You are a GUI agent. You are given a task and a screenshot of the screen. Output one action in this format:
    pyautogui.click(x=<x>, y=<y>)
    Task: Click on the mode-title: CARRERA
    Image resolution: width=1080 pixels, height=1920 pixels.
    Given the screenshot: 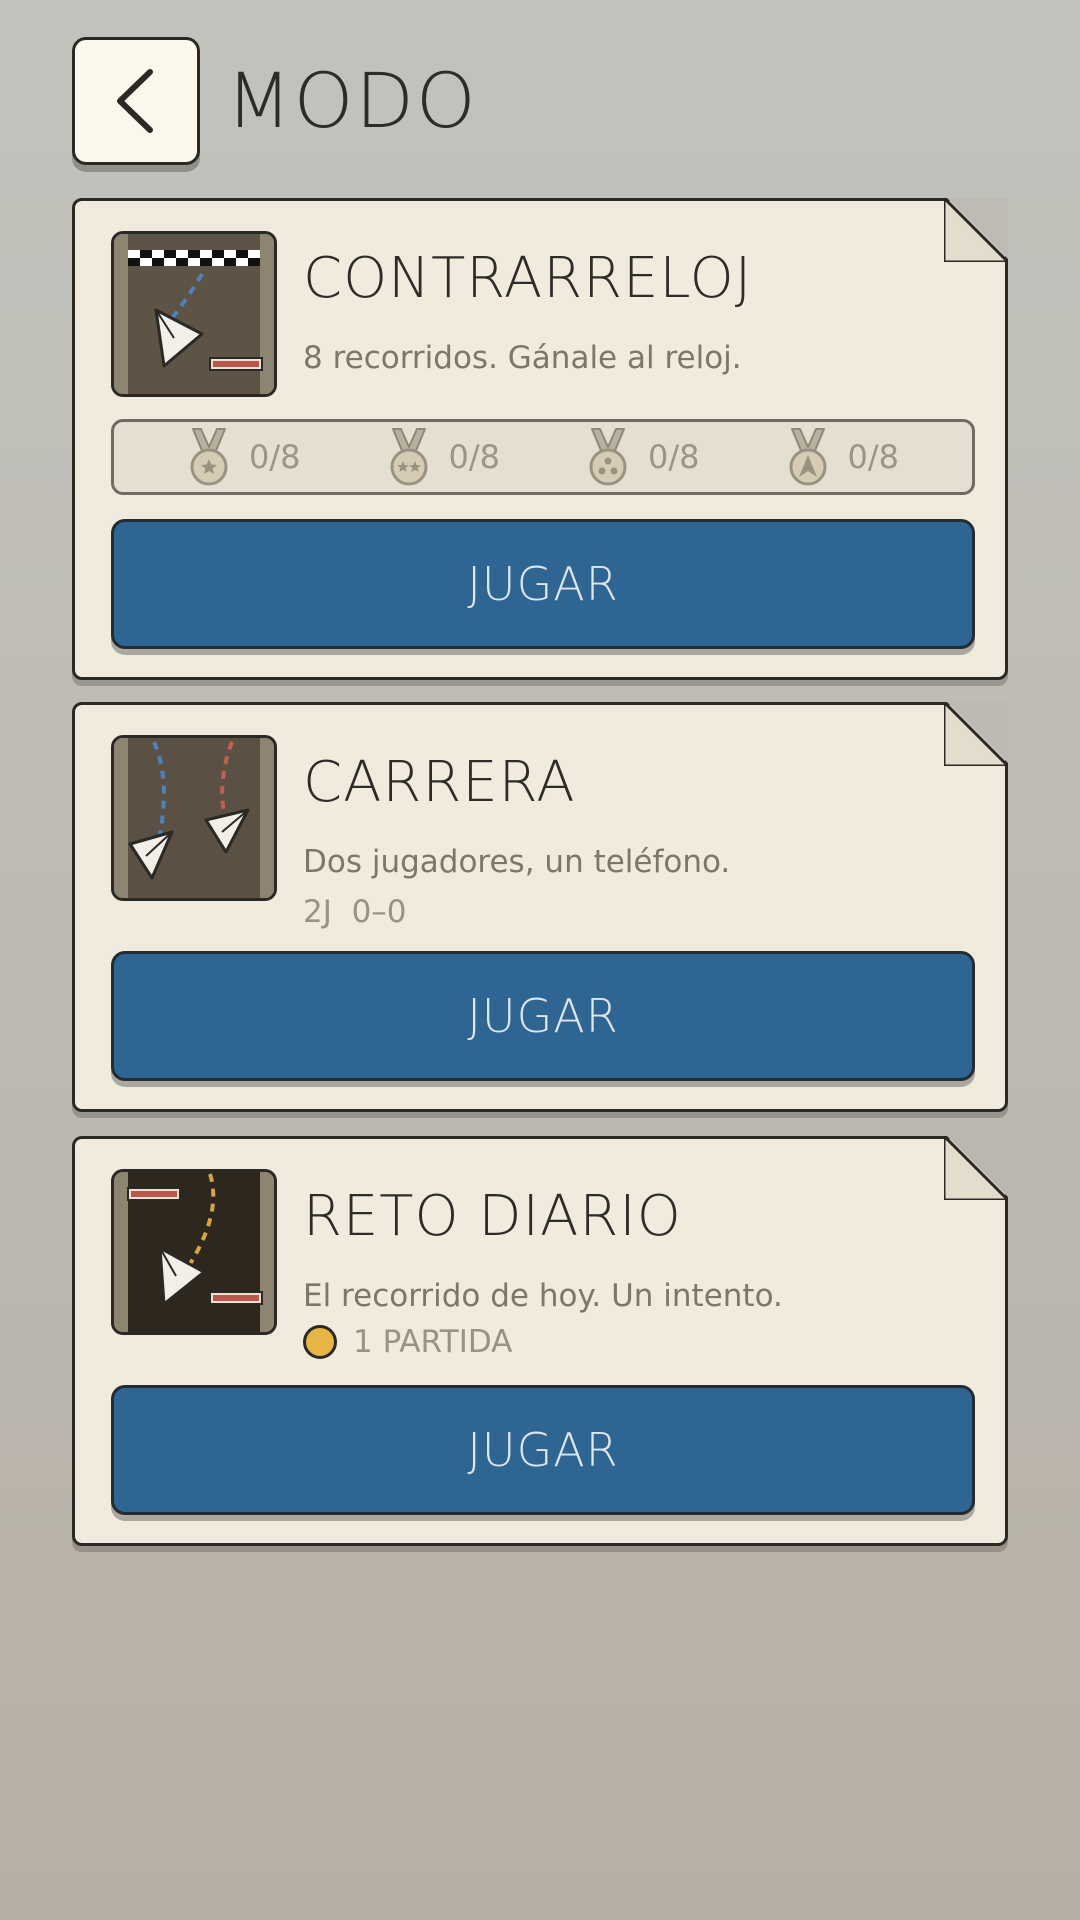 What is the action you would take?
    pyautogui.click(x=439, y=782)
    